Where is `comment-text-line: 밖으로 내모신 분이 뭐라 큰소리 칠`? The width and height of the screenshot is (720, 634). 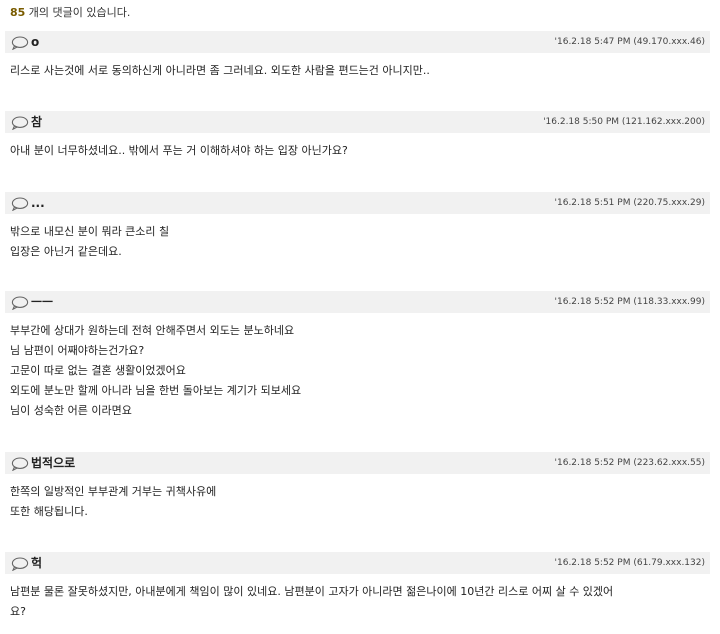 comment-text-line: 밖으로 내모신 분이 뭐라 큰소리 칠 is located at coordinates (90, 231).